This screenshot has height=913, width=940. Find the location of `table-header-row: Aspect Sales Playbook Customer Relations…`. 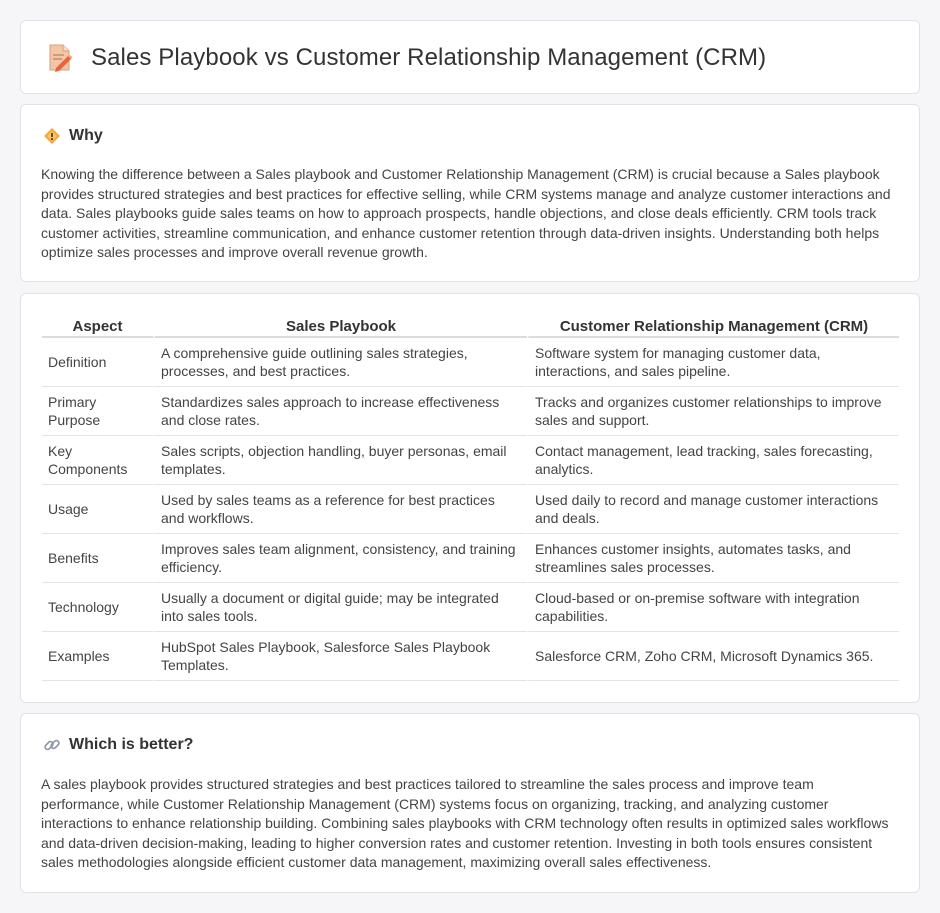

table-header-row: Aspect Sales Playbook Customer Relations… is located at coordinates (470, 326).